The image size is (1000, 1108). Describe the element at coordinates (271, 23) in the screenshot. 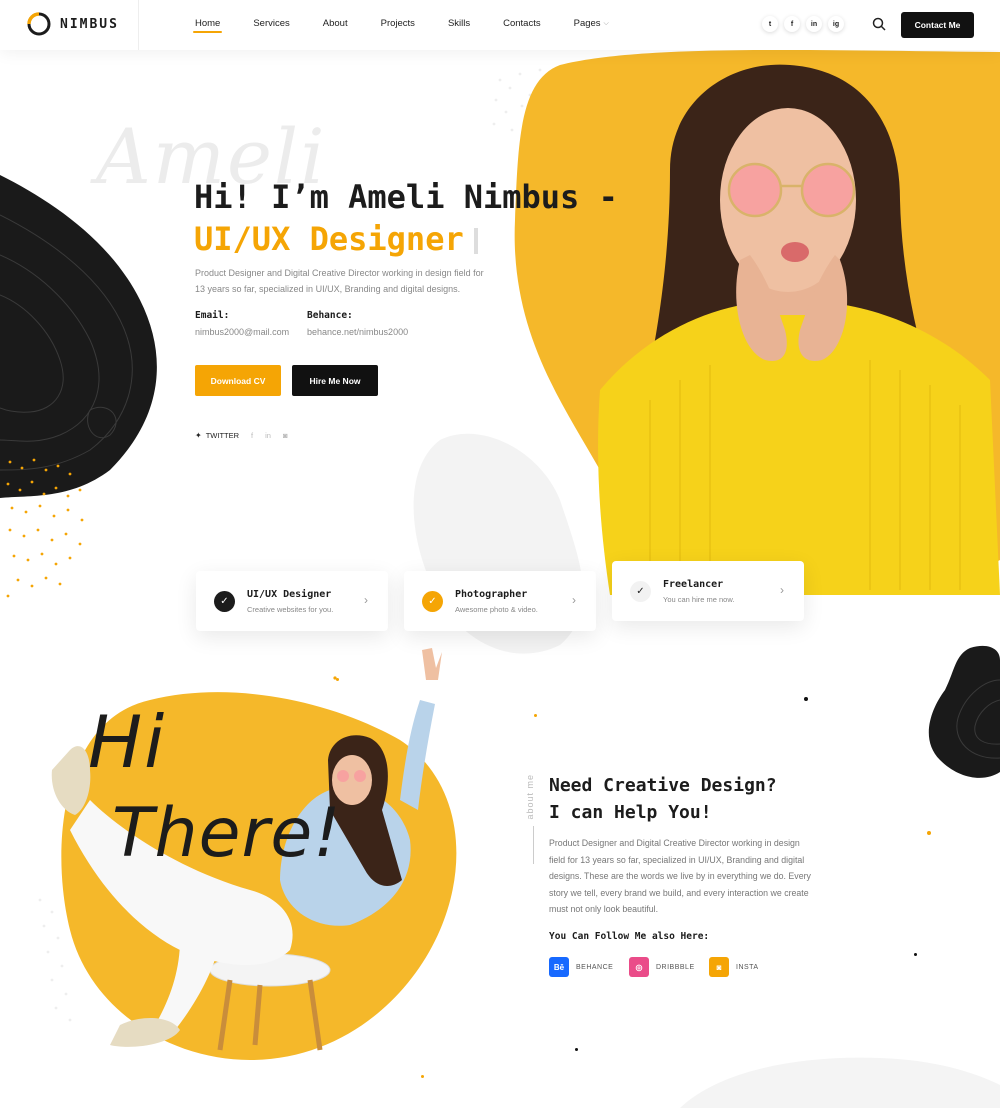

I see `nav-services: Services` at that location.